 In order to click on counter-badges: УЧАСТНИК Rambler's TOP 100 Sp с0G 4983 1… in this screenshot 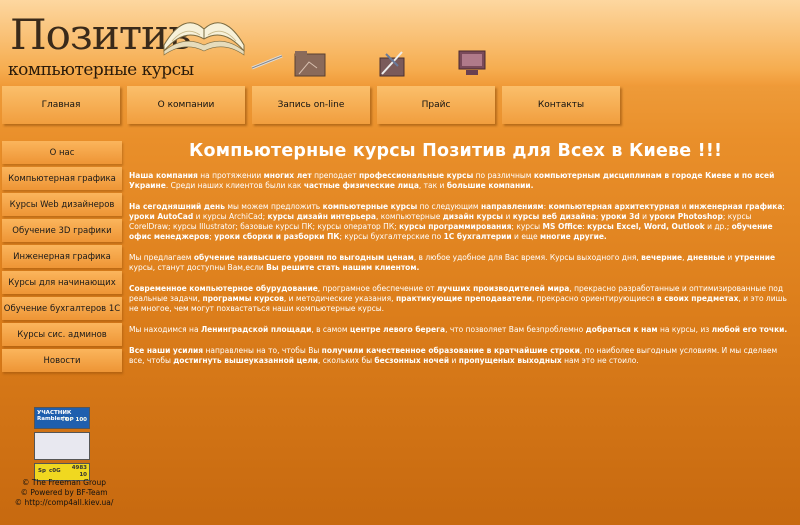, I will do `click(62, 445)`.